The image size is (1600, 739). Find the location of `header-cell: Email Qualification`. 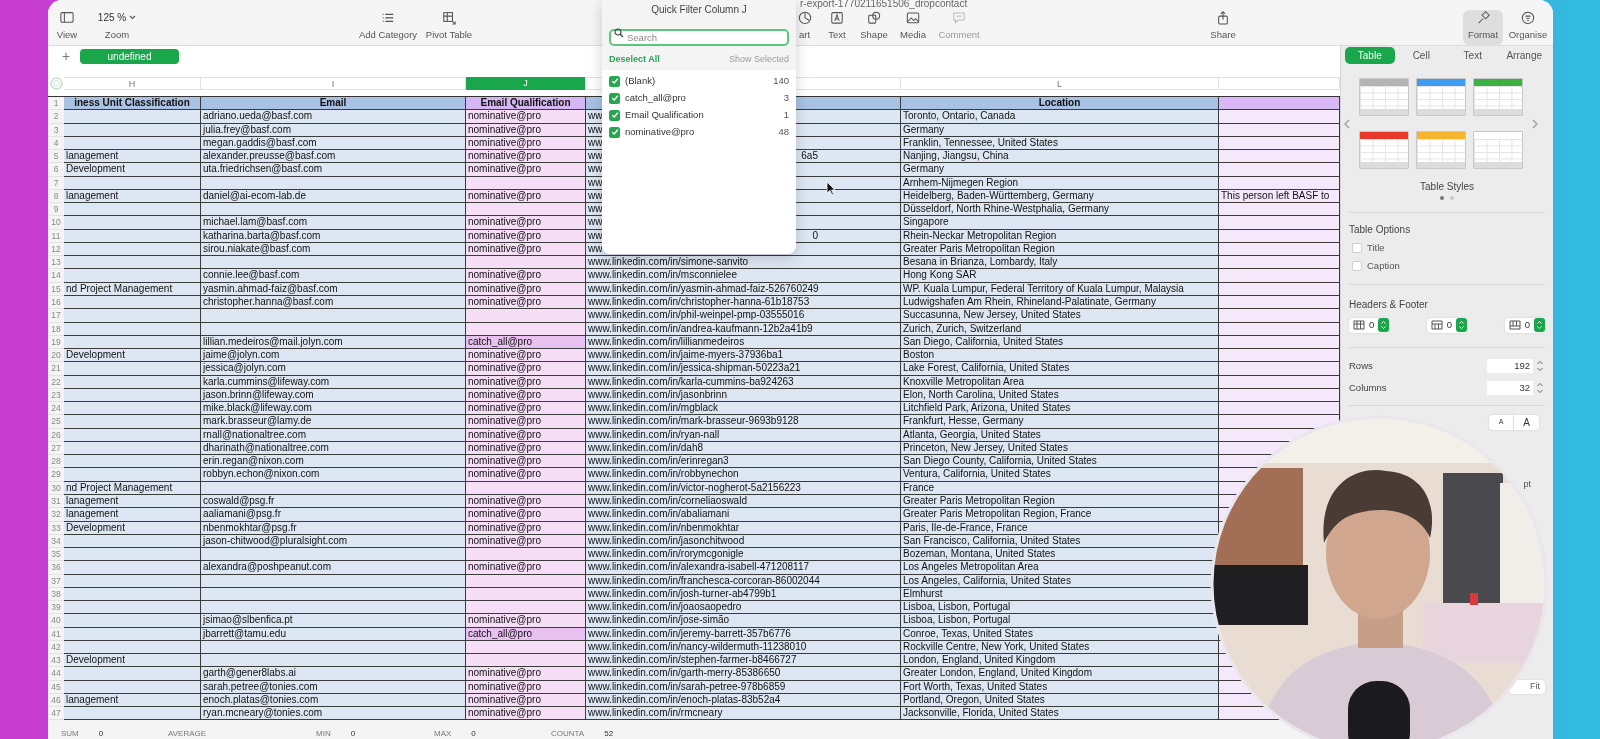

header-cell: Email Qualification is located at coordinates (526, 104).